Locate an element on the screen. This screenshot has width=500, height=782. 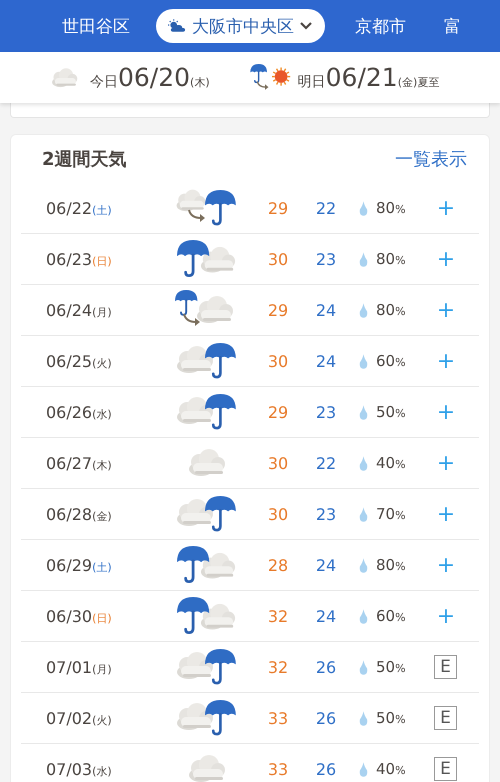
list-view-link: 一覧表示 is located at coordinates (431, 159).